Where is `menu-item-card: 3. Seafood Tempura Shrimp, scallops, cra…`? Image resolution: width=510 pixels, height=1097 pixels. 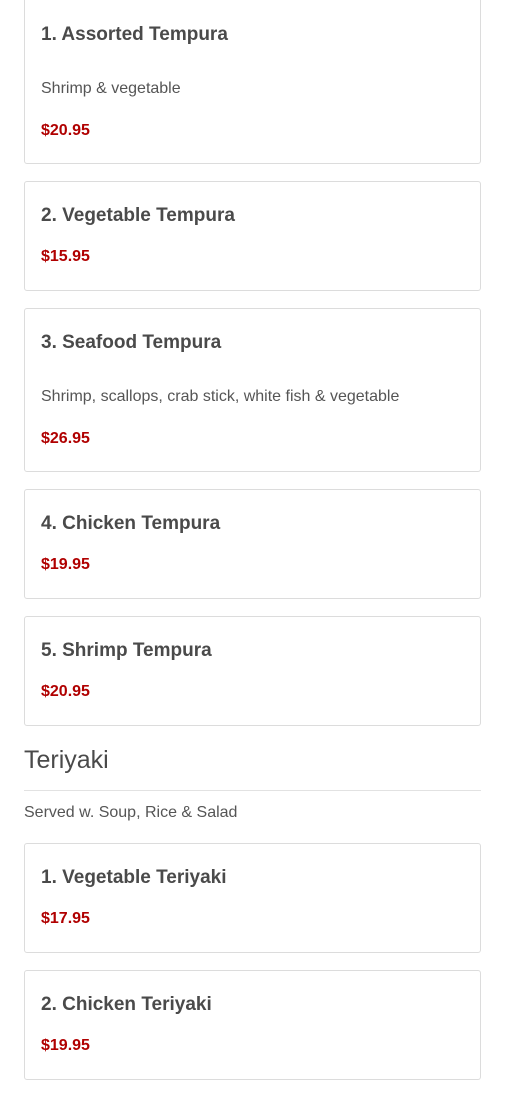 menu-item-card: 3. Seafood Tempura Shrimp, scallops, cra… is located at coordinates (252, 390).